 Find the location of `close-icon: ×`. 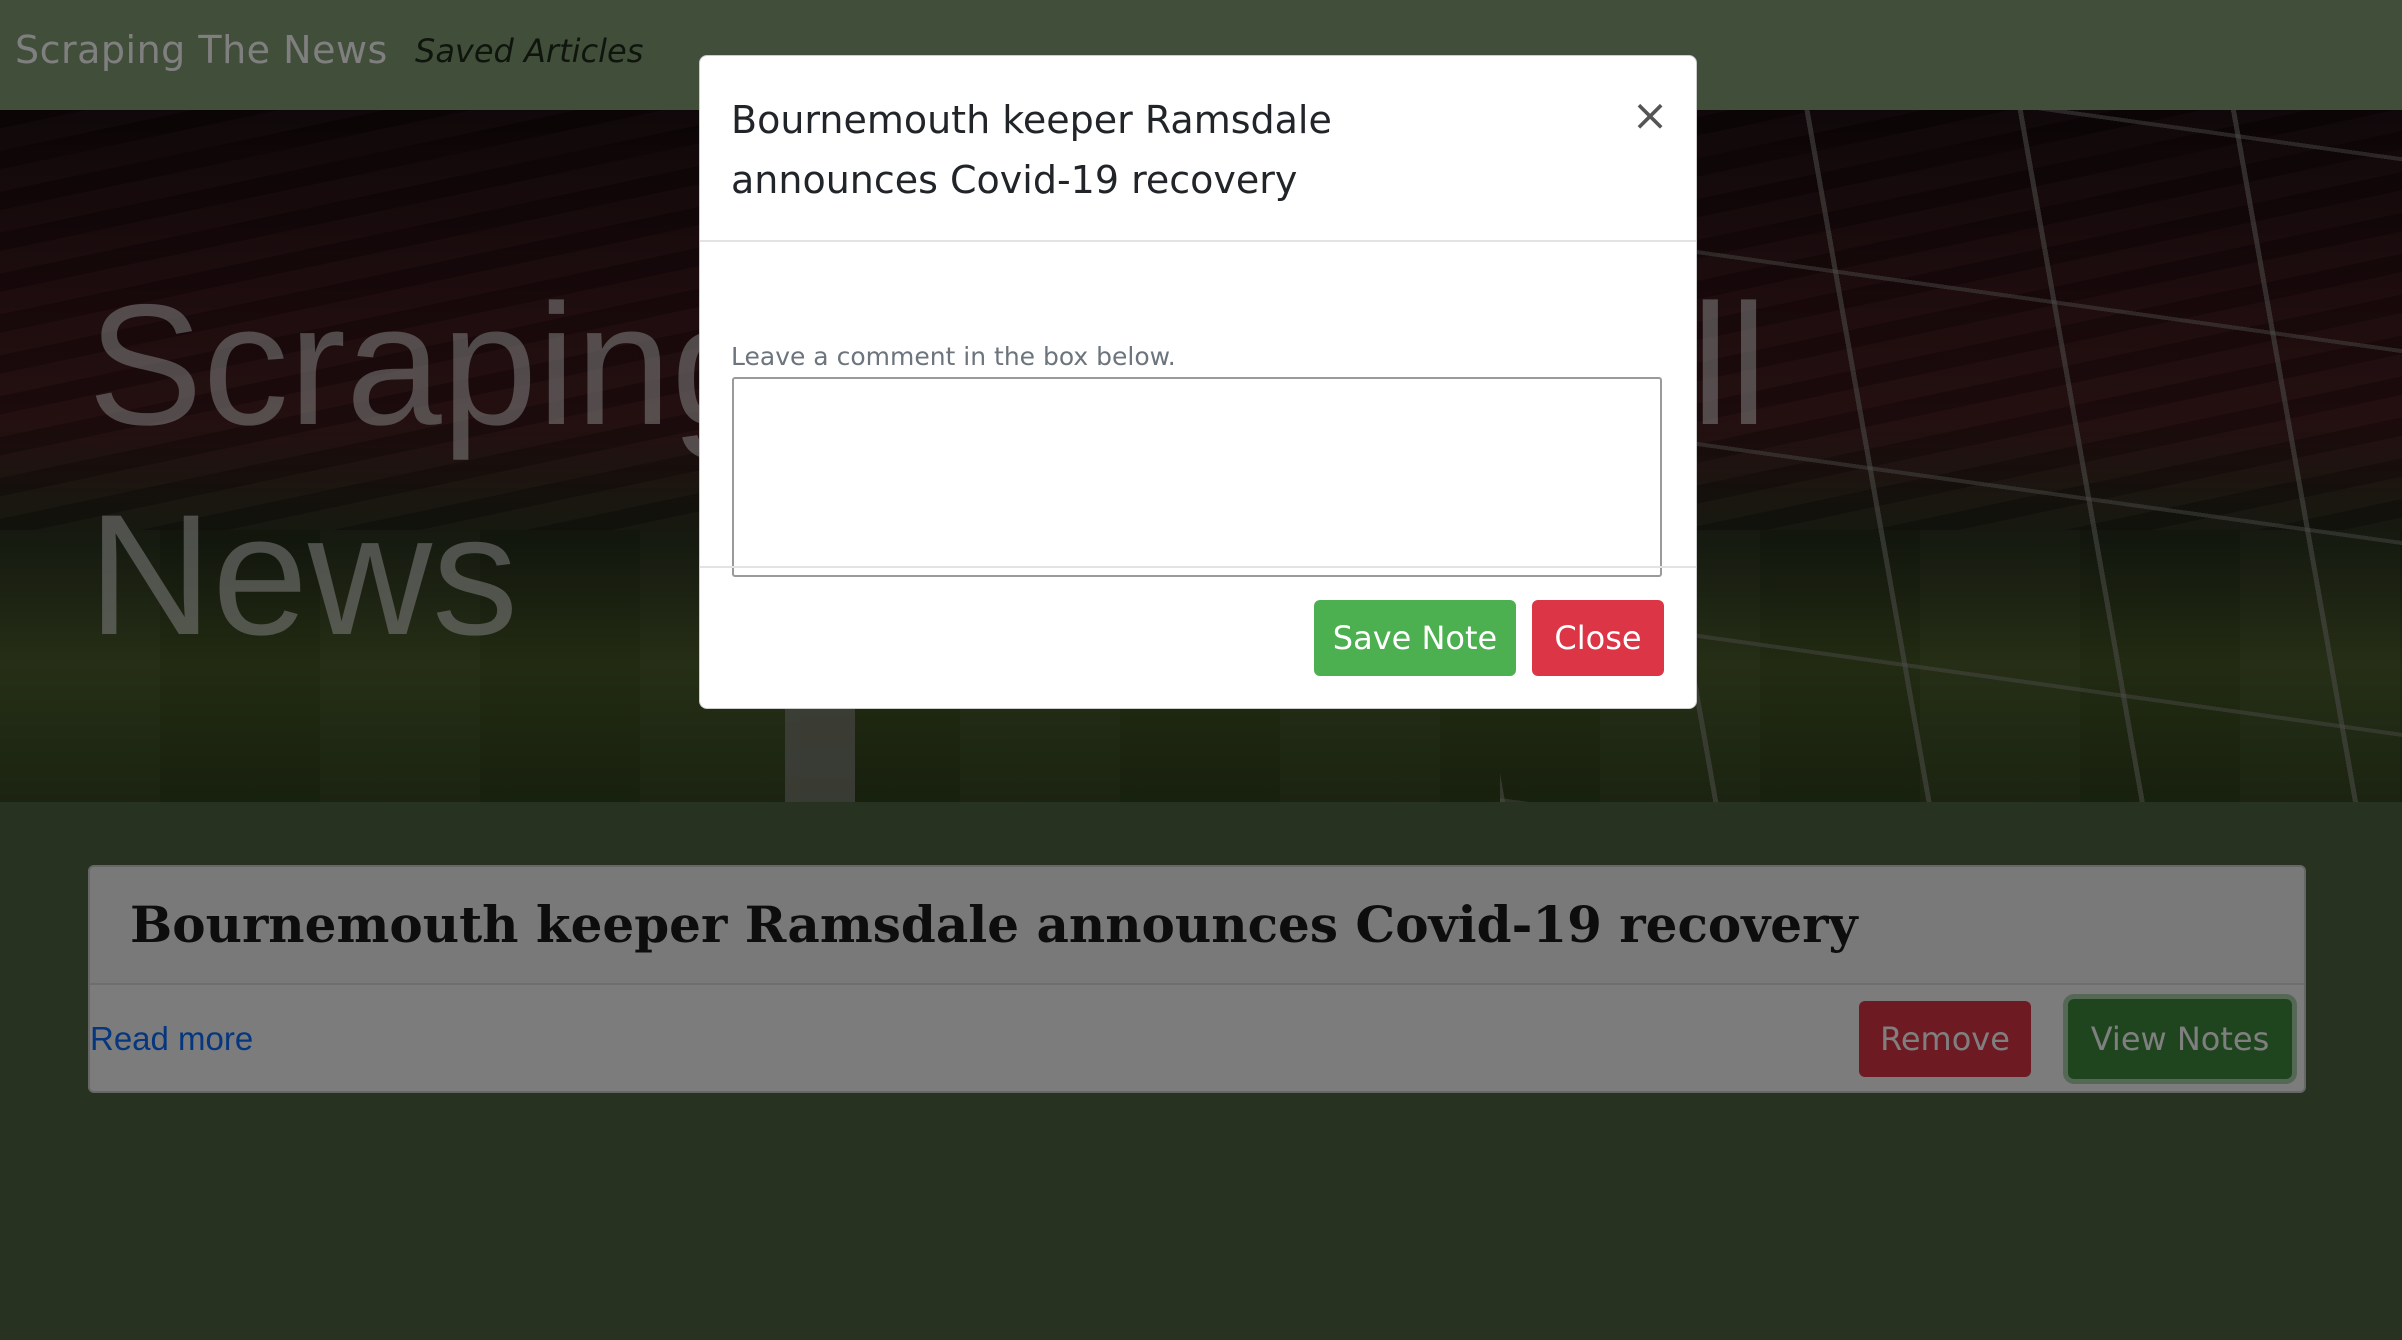

close-icon: × is located at coordinates (1650, 116).